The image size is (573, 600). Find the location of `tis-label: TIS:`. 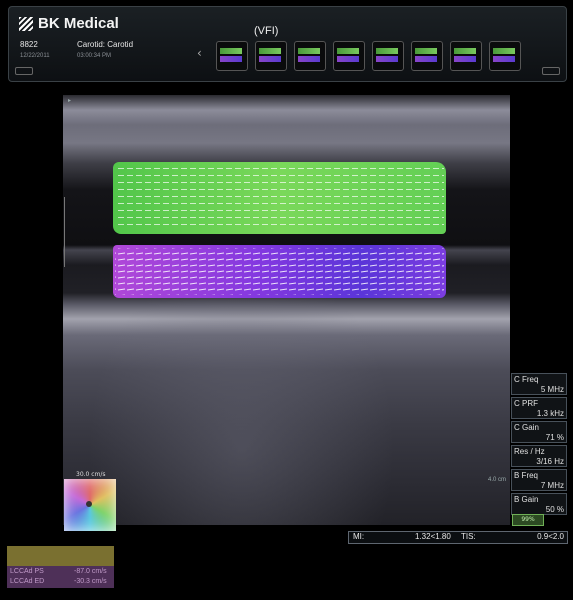

tis-label: TIS: is located at coordinates (468, 536).